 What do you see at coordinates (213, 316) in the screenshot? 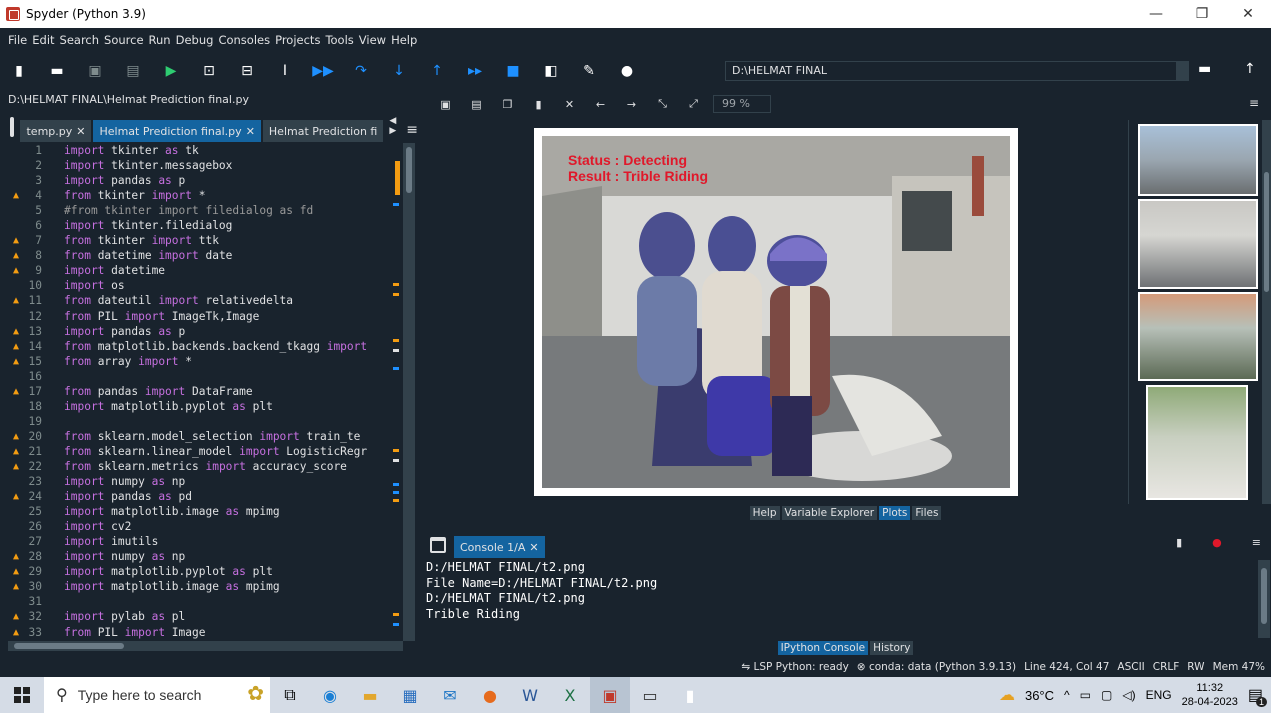
I see `code-line: 12 from PIL import ImageTk,Image` at bounding box center [213, 316].